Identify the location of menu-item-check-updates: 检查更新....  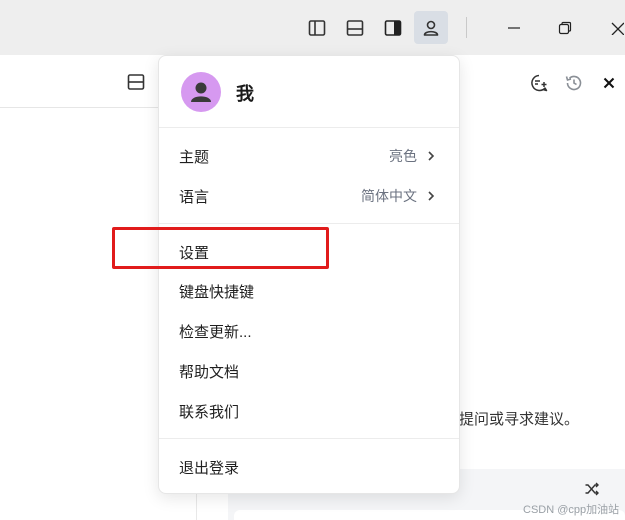
(309, 331).